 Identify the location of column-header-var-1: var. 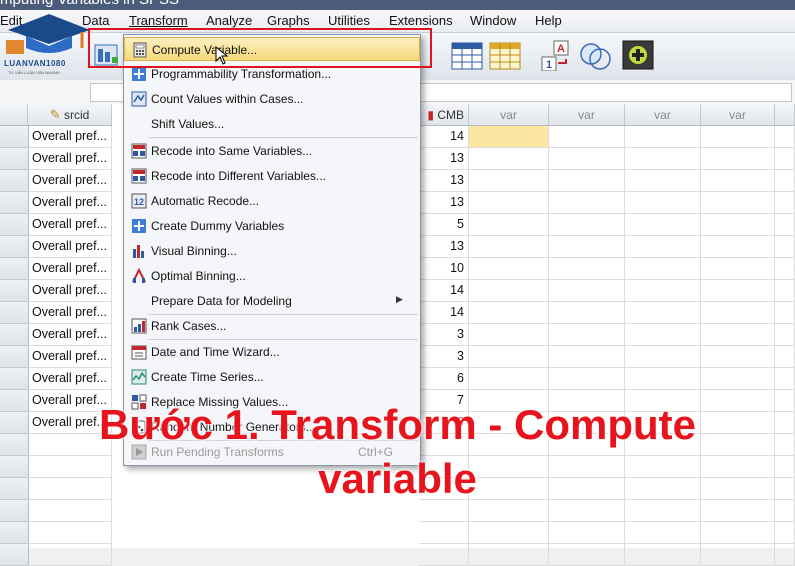
(509, 115).